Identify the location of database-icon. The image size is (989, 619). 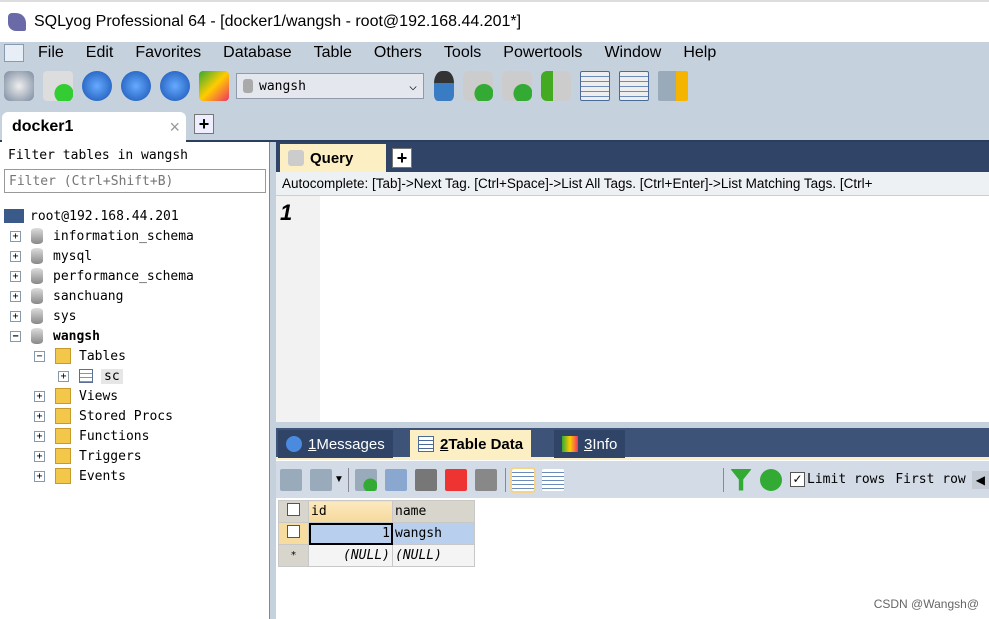
(248, 86).